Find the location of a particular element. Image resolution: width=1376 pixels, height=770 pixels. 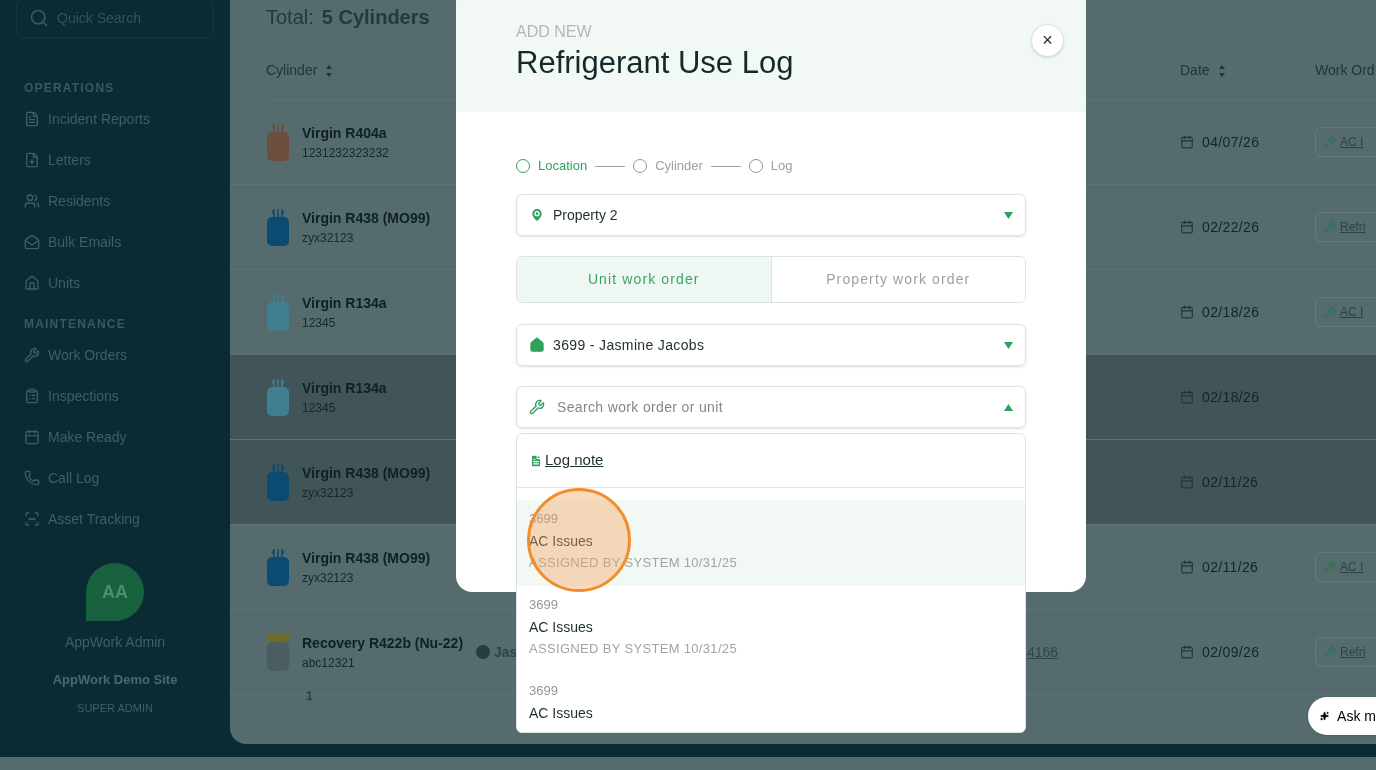

file-icon is located at coordinates (32, 160).